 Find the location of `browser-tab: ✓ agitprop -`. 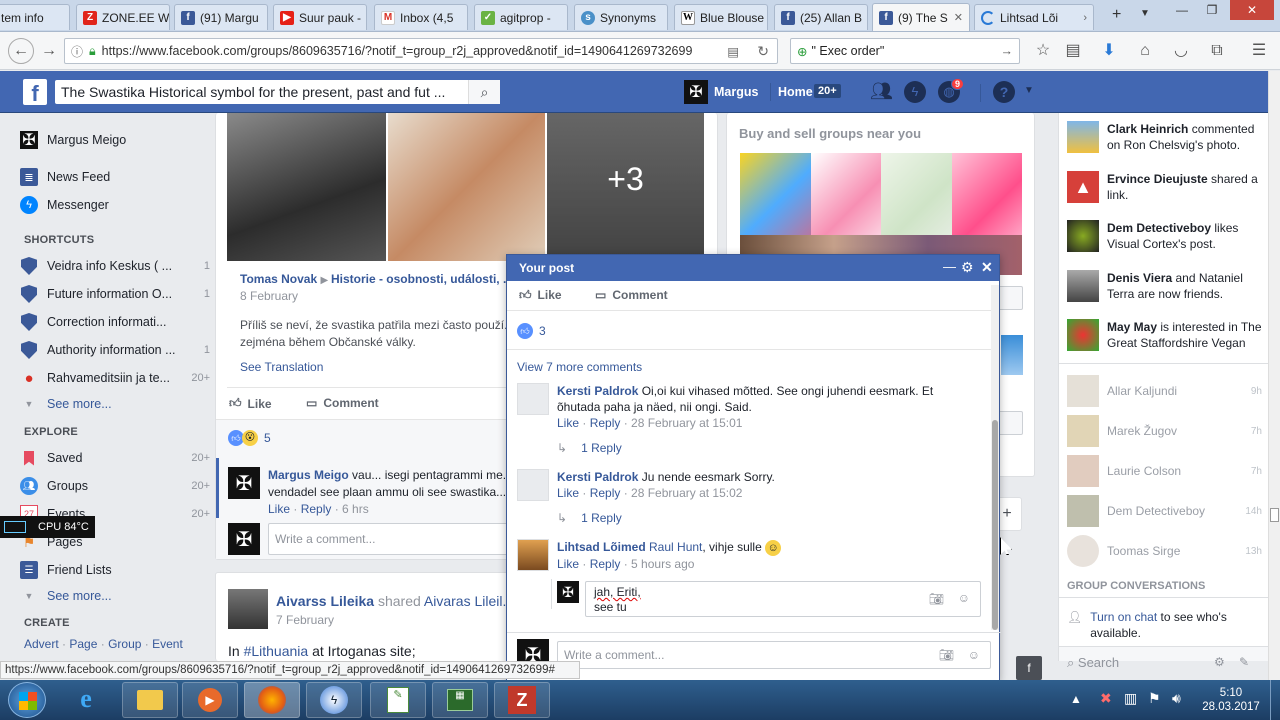

browser-tab: ✓ agitprop - is located at coordinates (521, 17).